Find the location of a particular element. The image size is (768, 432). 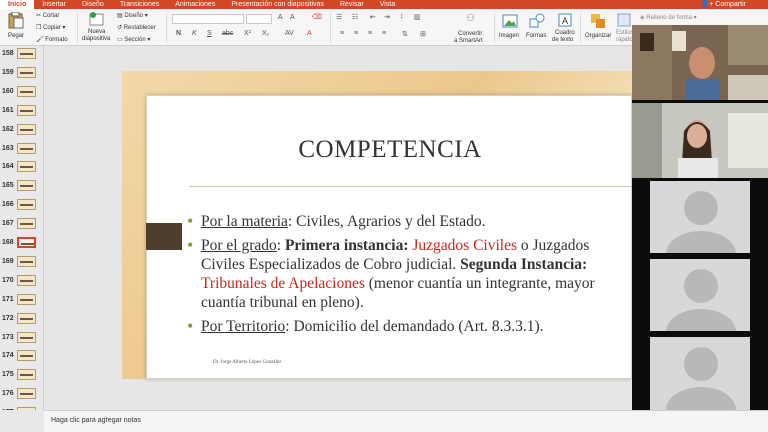

bold-icon: N is located at coordinates (178, 33).